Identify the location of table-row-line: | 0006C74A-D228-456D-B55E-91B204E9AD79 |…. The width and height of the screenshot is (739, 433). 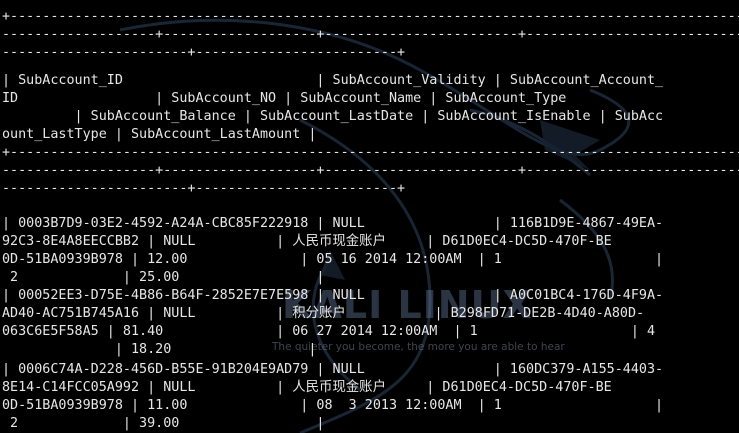
(333, 369).